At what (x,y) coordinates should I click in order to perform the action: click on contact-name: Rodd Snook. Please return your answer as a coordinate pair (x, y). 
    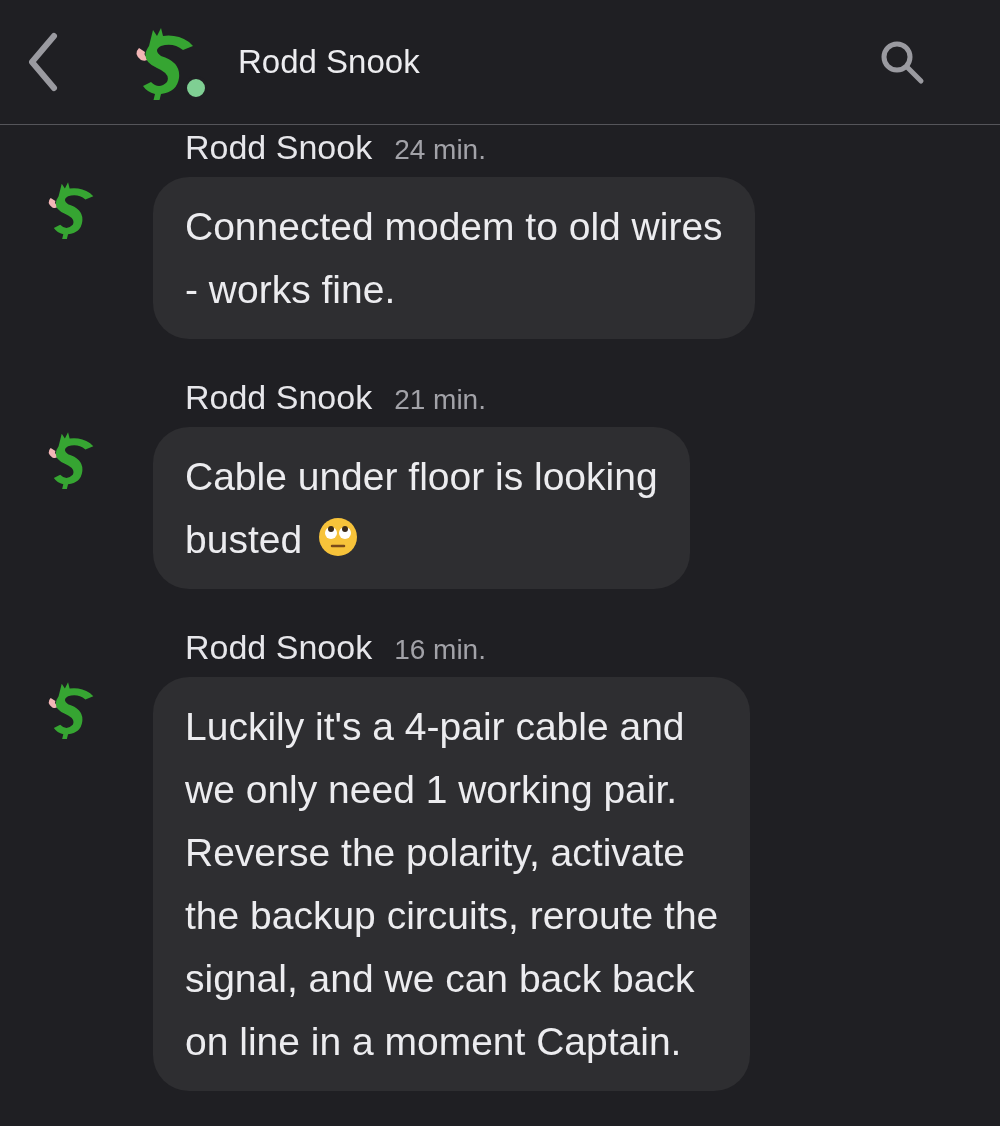
    Looking at the image, I should click on (329, 62).